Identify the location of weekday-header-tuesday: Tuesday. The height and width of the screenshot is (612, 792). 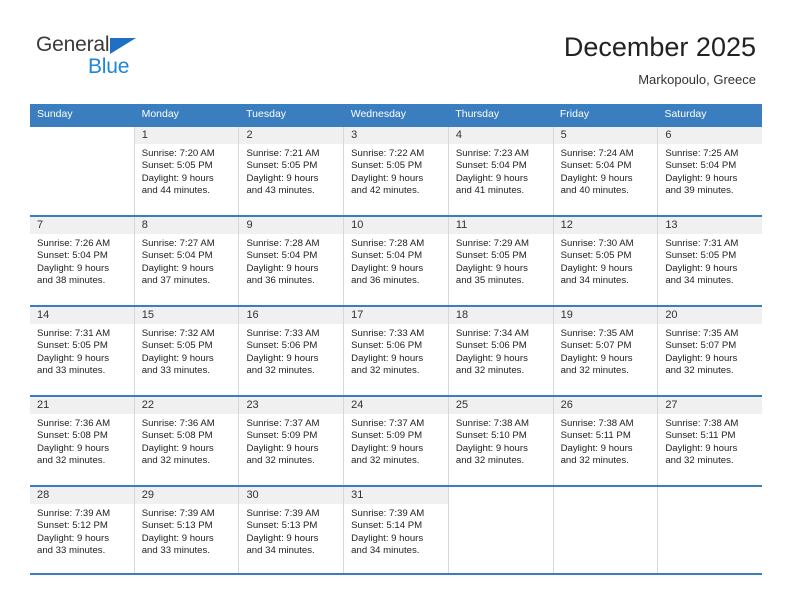
(266, 114).